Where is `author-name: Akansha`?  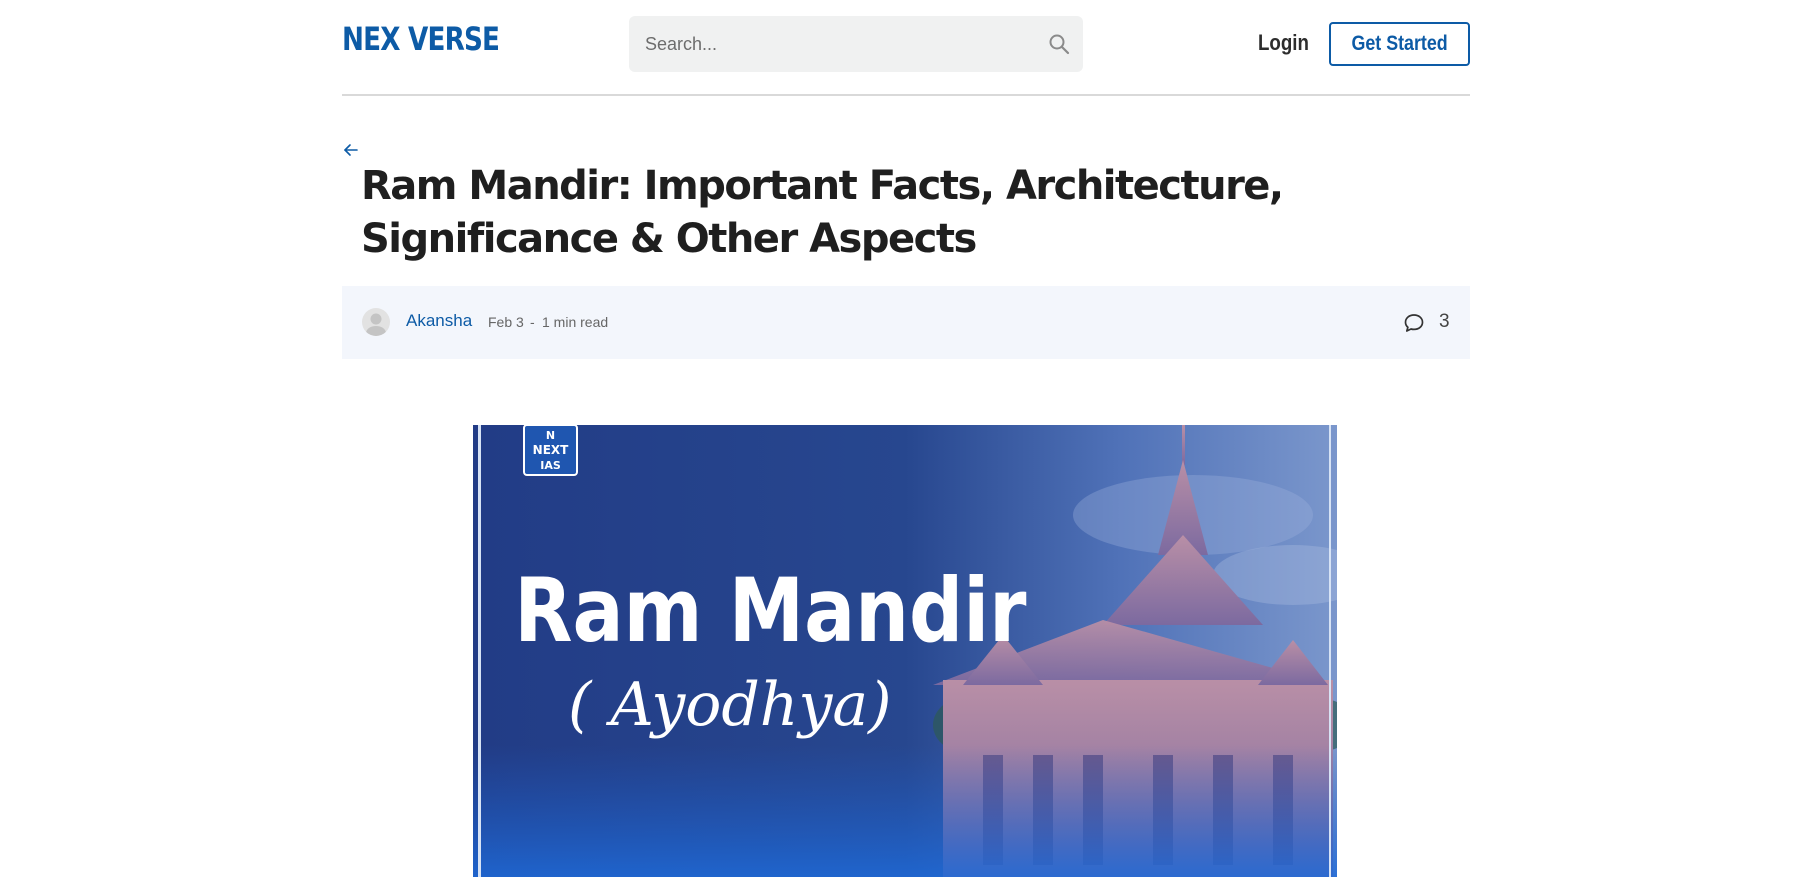 author-name: Akansha is located at coordinates (439, 321).